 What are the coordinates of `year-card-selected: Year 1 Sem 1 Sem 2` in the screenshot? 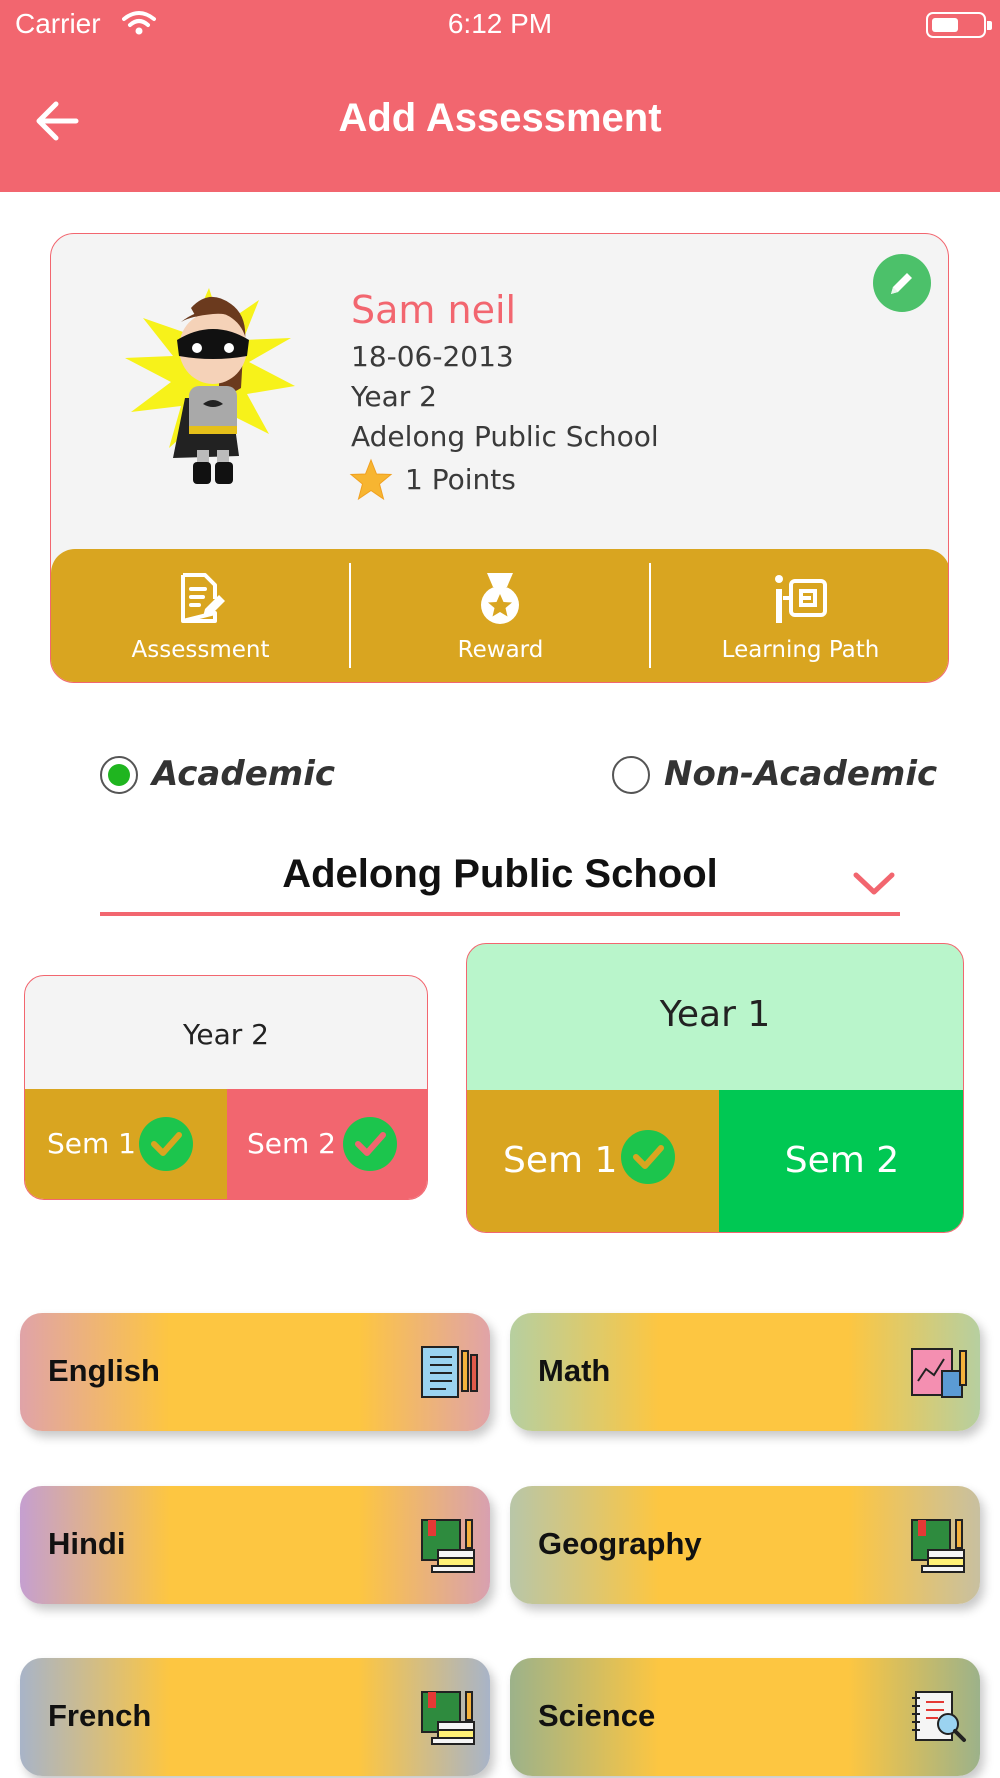 It's located at (715, 1088).